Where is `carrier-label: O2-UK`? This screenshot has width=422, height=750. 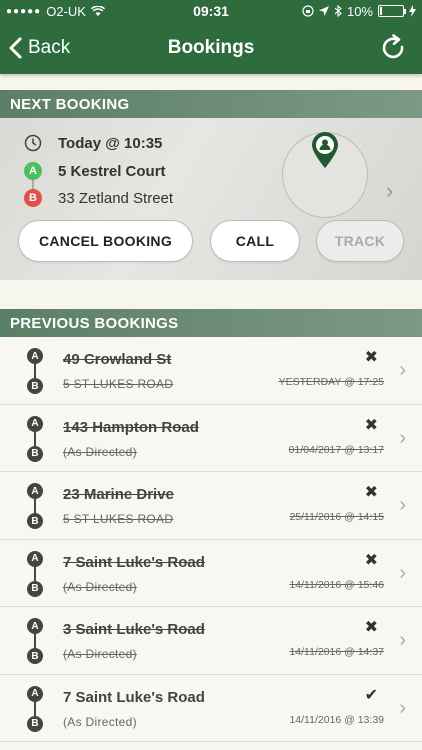
carrier-label: O2-UK is located at coordinates (66, 11).